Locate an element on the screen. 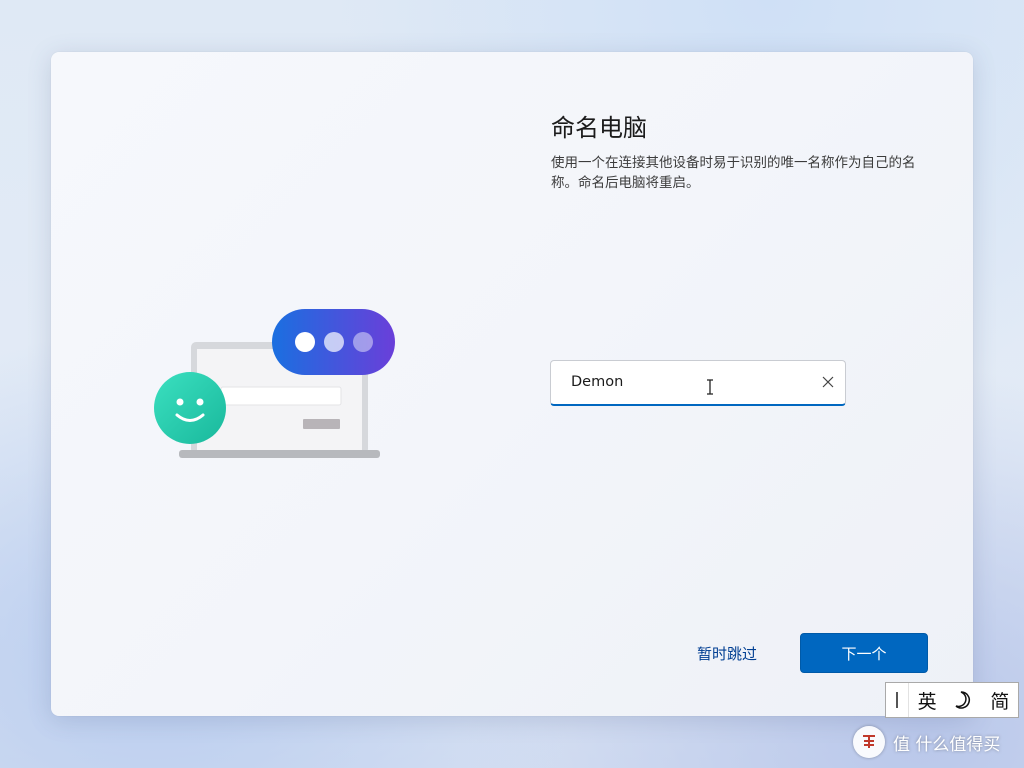 The height and width of the screenshot is (768, 1024). clear-button is located at coordinates (828, 382).